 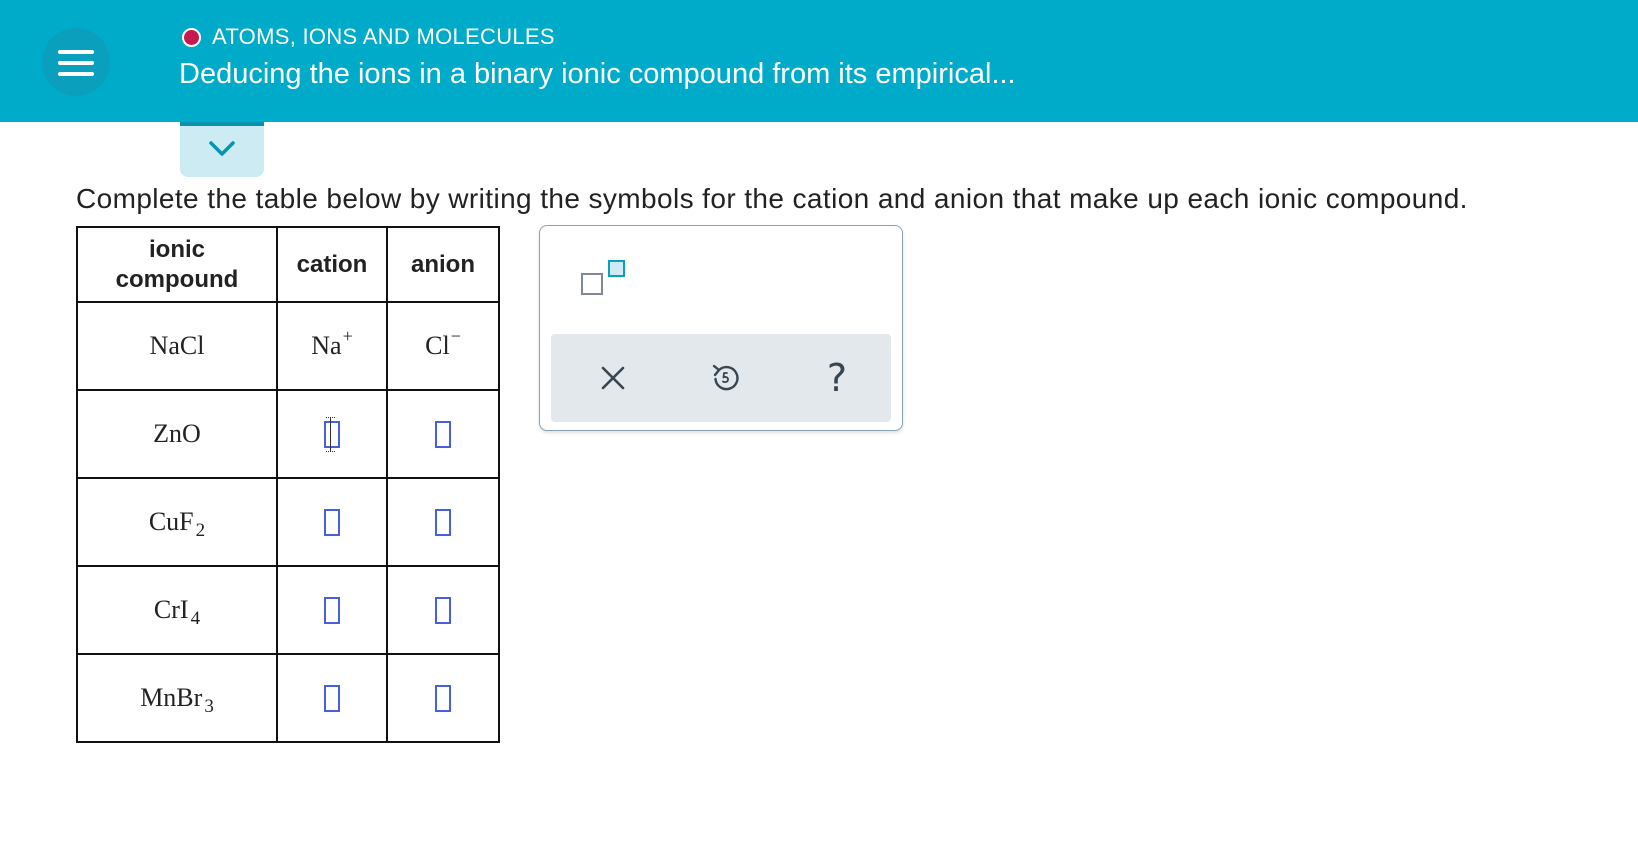 What do you see at coordinates (443, 264) in the screenshot?
I see `header-anion: anion` at bounding box center [443, 264].